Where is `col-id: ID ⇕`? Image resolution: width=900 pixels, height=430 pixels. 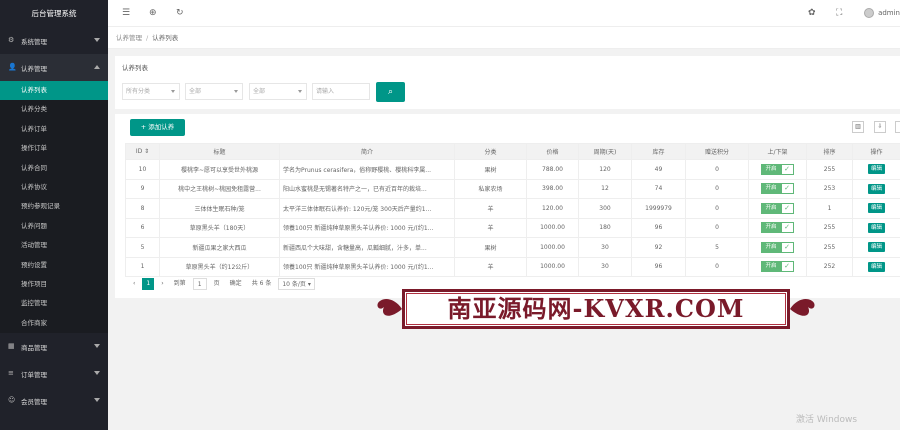 col-id: ID ⇕ is located at coordinates (142, 151).